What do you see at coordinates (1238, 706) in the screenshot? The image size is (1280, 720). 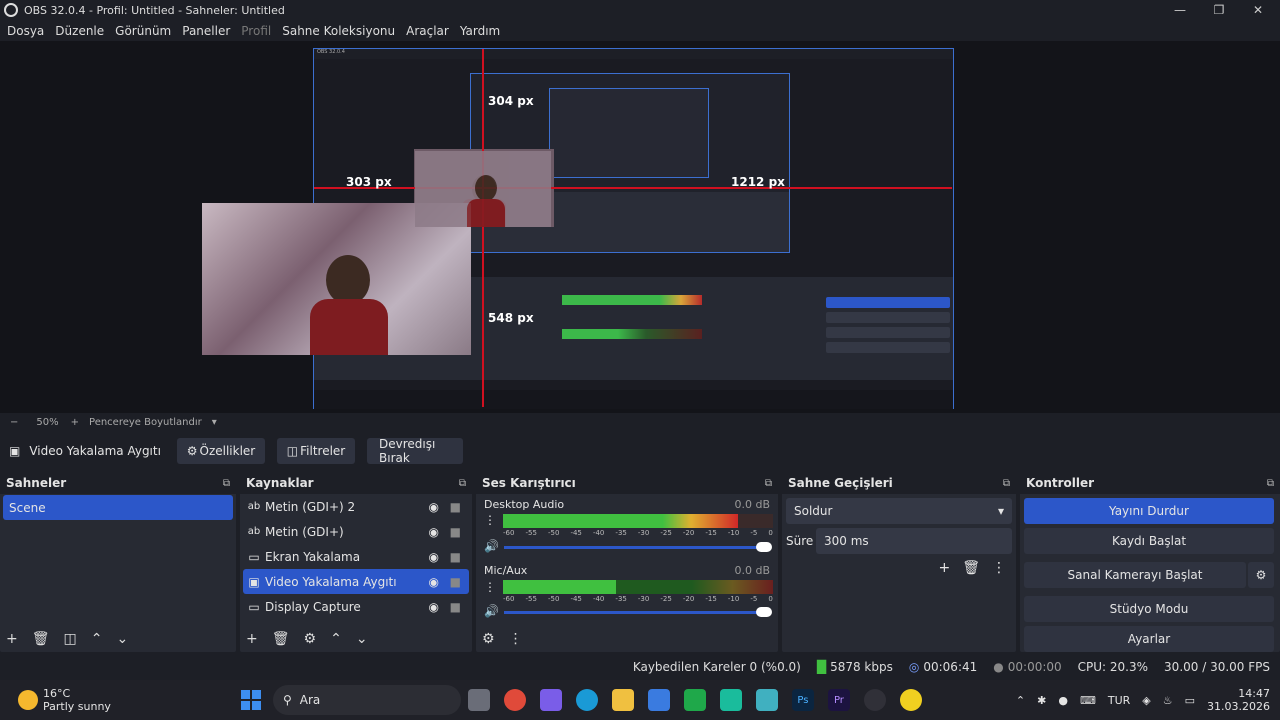 I see `clock-date: 31.03.2026` at bounding box center [1238, 706].